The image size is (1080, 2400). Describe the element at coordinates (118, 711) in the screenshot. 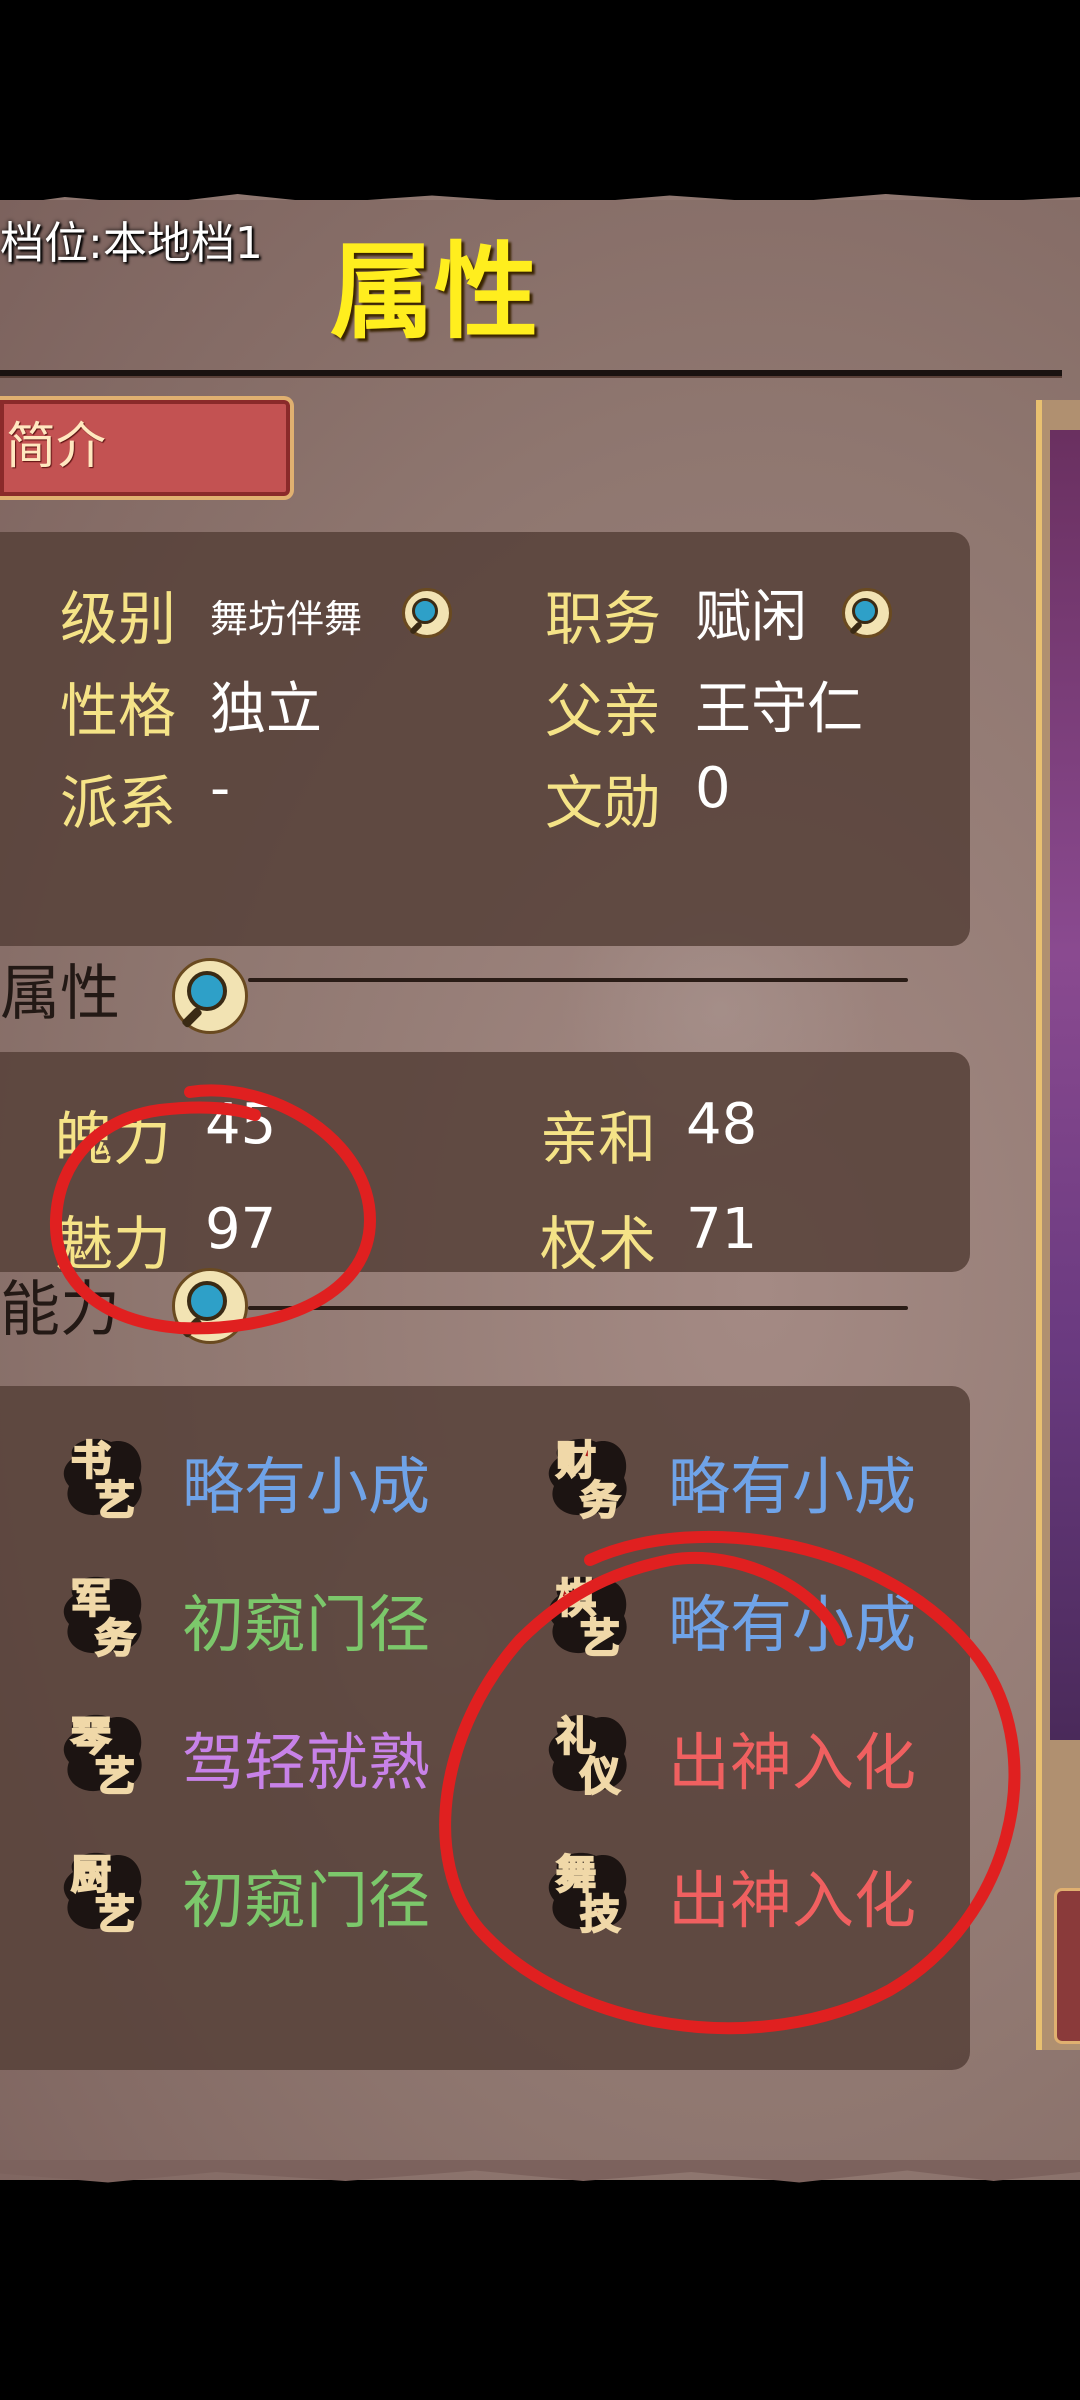

I see `personality-label: 性格` at that location.